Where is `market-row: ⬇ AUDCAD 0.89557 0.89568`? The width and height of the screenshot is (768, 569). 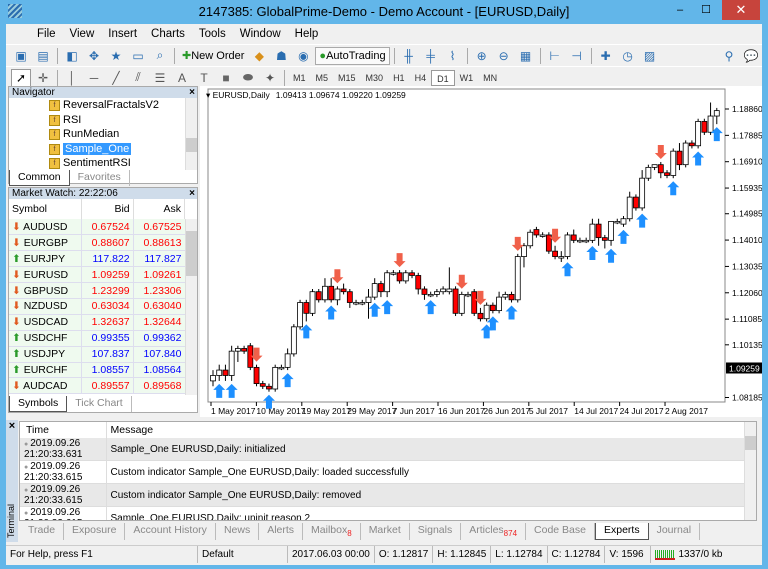
market-row: ⬇ AUDCAD 0.89557 0.89568 is located at coordinates (97, 386).